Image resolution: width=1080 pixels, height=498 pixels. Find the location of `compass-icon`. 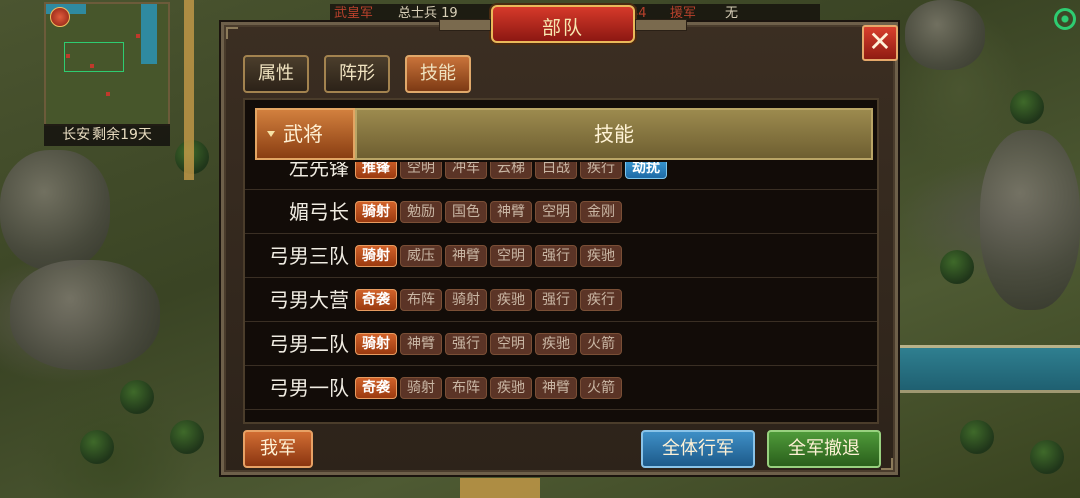

compass-icon is located at coordinates (60, 17).